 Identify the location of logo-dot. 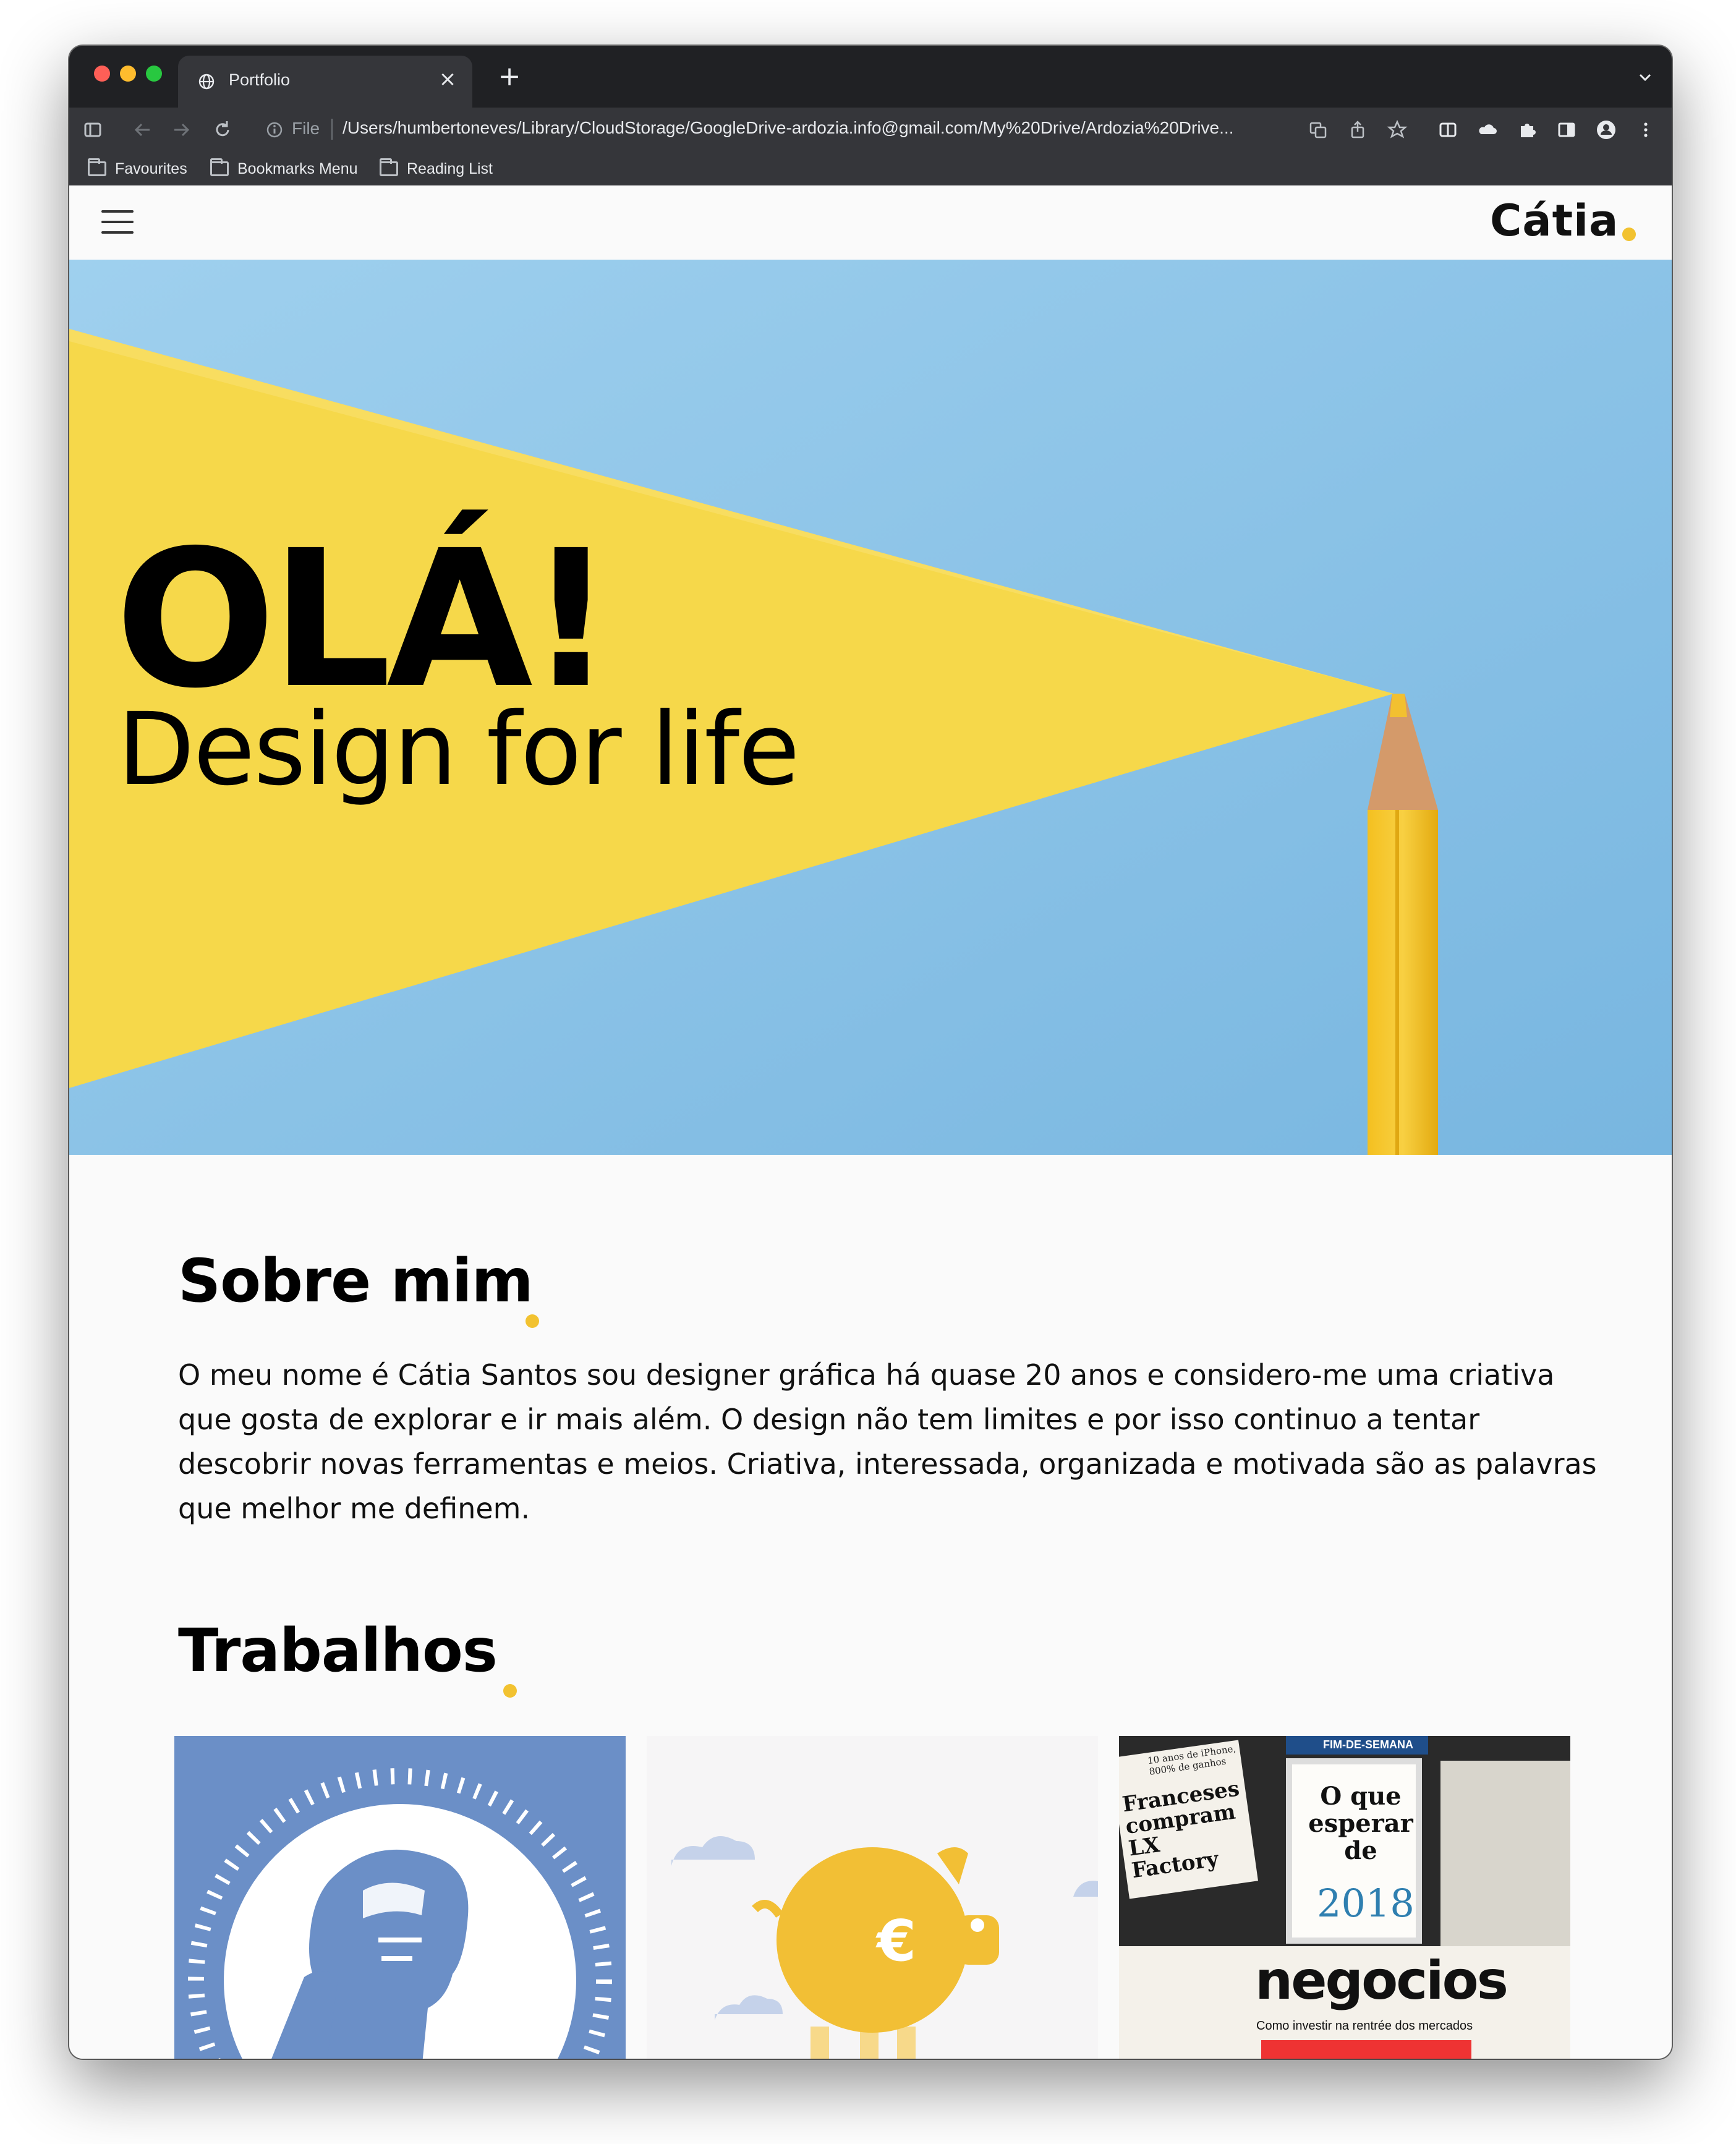
(1629, 234).